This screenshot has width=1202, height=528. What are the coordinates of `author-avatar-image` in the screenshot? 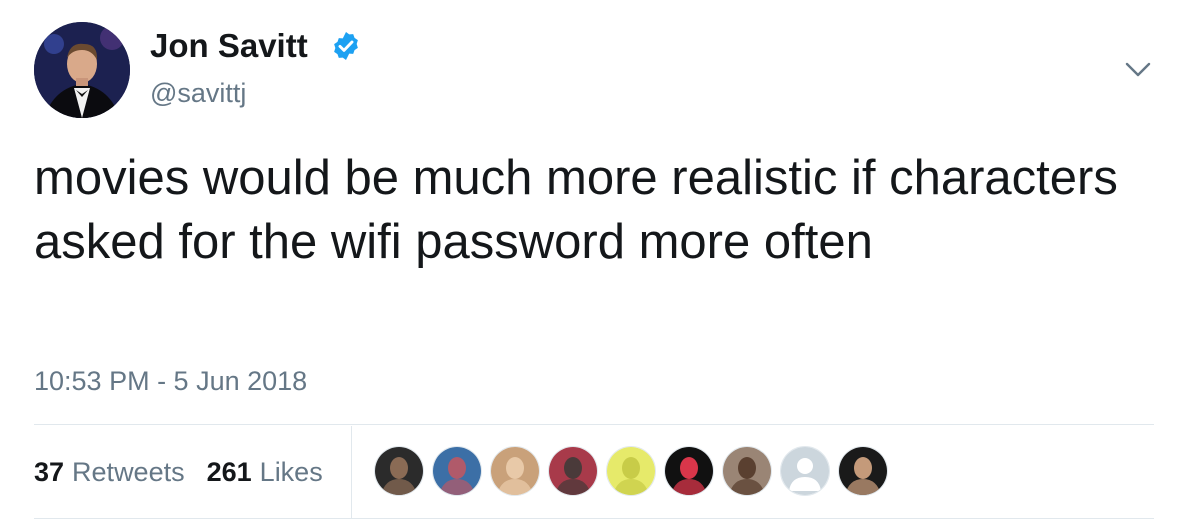 It's located at (82, 70).